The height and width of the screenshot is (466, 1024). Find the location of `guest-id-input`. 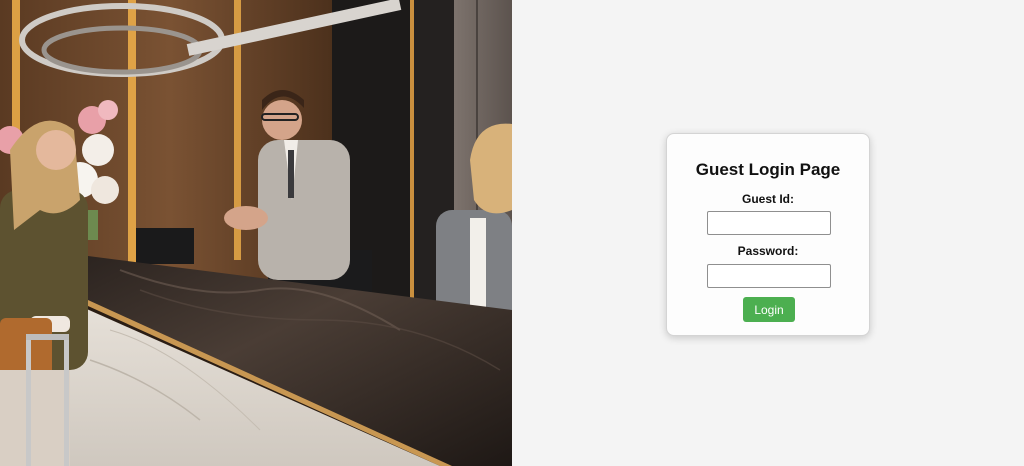

guest-id-input is located at coordinates (769, 223).